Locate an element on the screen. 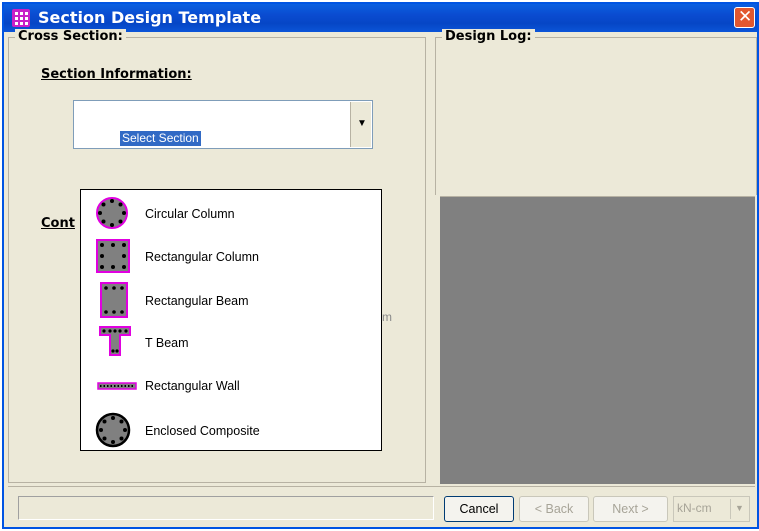 Image resolution: width=759 pixels, height=531 pixels. units-dropdown-button: ▼ is located at coordinates (739, 509).